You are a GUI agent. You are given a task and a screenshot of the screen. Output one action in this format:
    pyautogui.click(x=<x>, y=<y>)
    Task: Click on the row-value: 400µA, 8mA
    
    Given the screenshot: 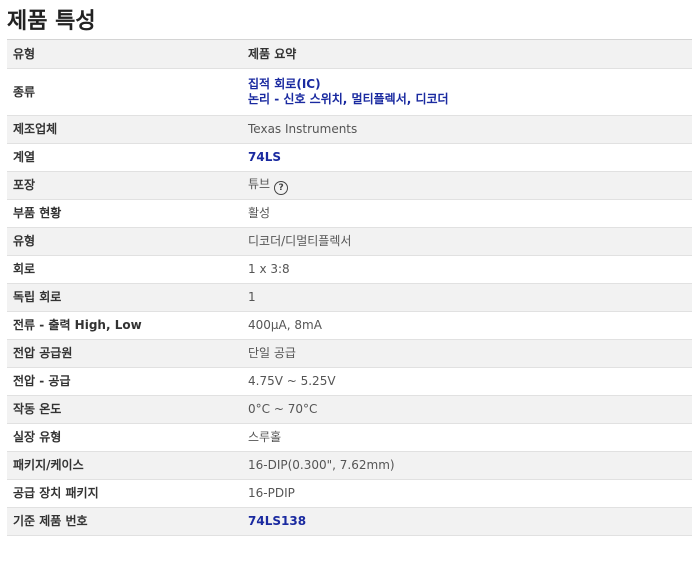 What is the action you would take?
    pyautogui.click(x=467, y=325)
    